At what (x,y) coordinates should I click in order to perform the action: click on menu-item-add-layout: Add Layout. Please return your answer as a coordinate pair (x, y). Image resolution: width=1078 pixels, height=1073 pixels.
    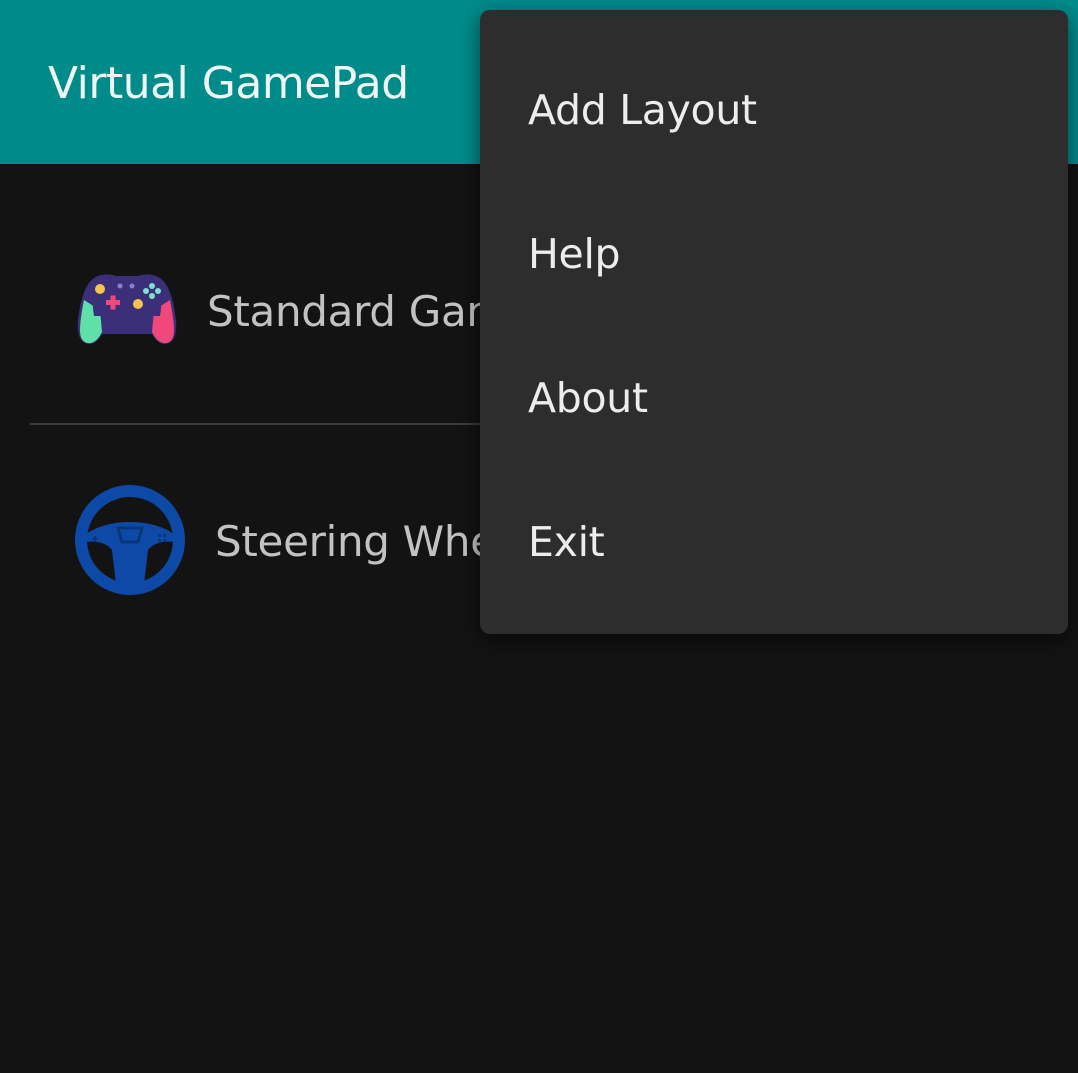
    Looking at the image, I should click on (774, 108).